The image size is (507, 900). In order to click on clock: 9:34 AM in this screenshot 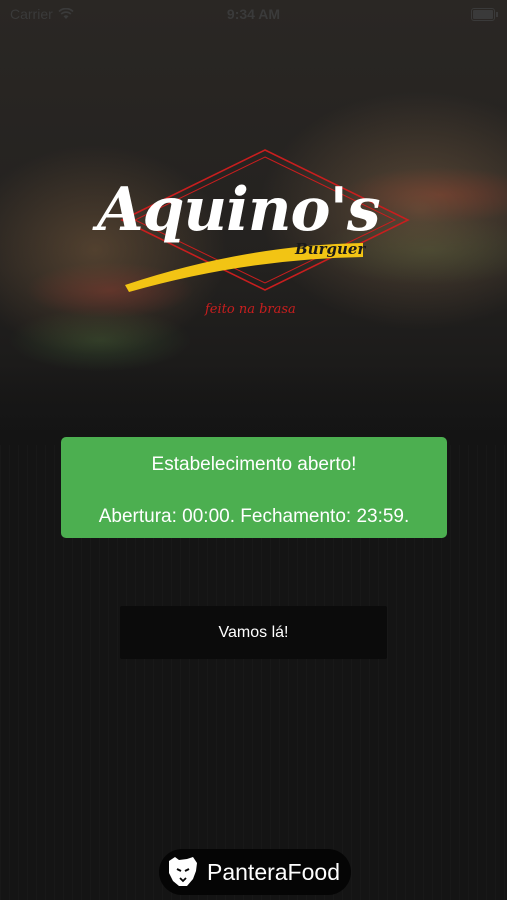, I will do `click(253, 14)`.